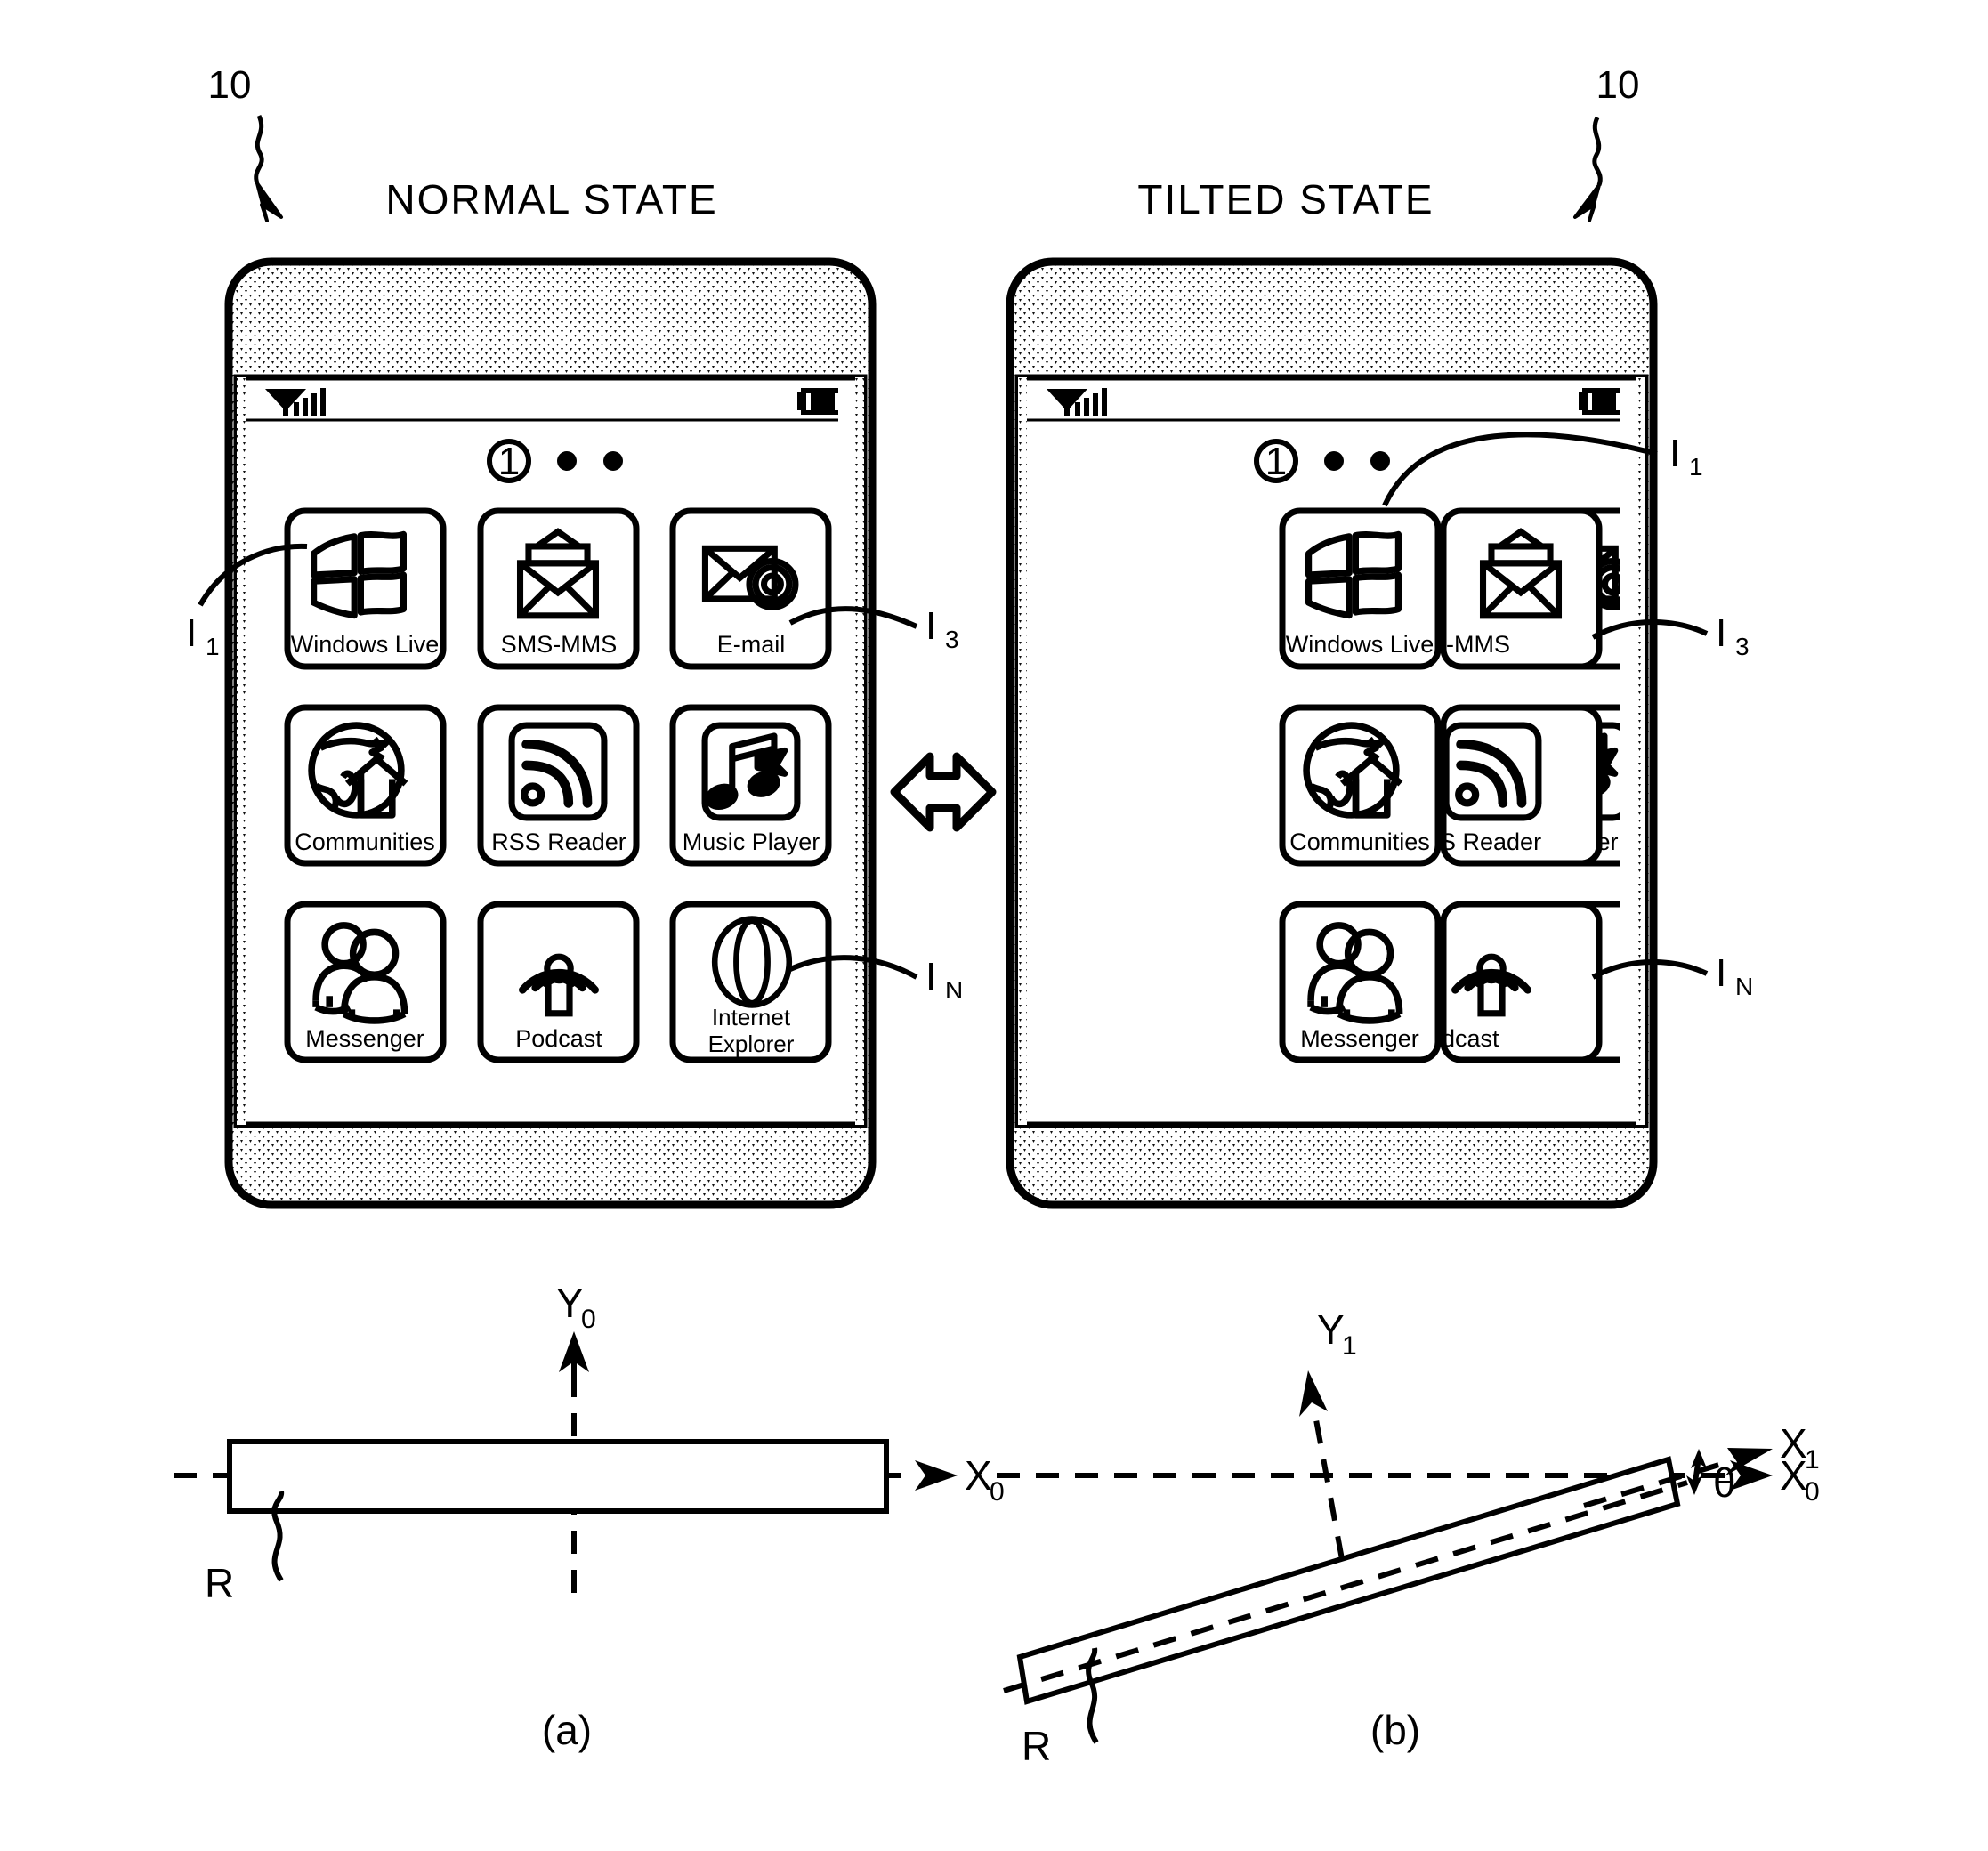 The width and height of the screenshot is (1988, 1851). Describe the element at coordinates (558, 588) in the screenshot. I see `app-tile-sms-mms: SMS-MMS` at that location.